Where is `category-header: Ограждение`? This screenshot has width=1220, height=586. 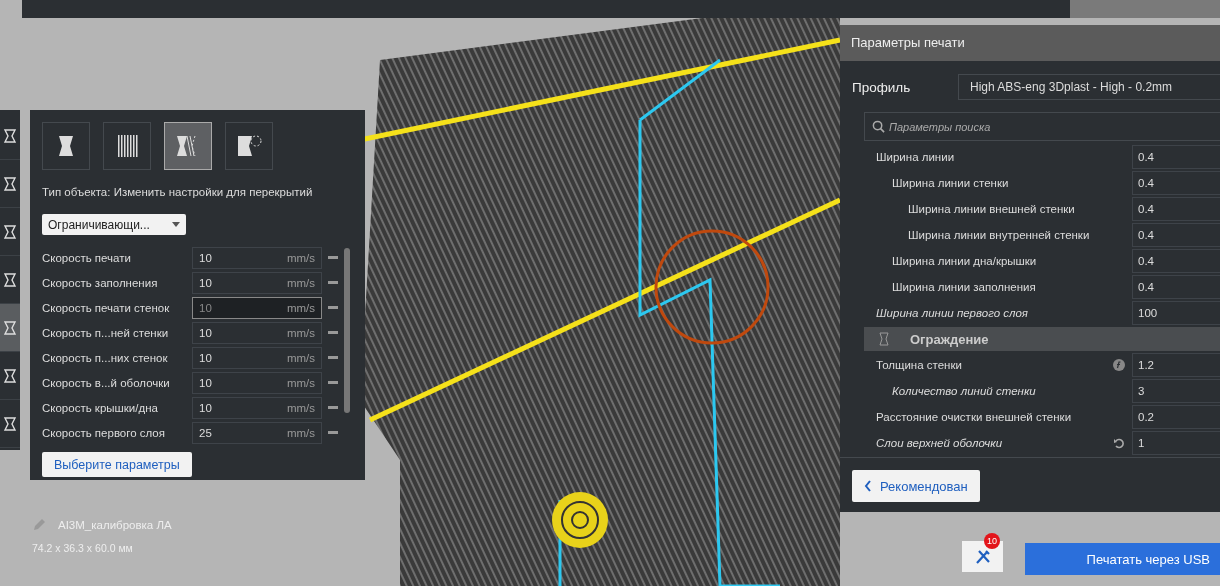 category-header: Ограждение is located at coordinates (1042, 339).